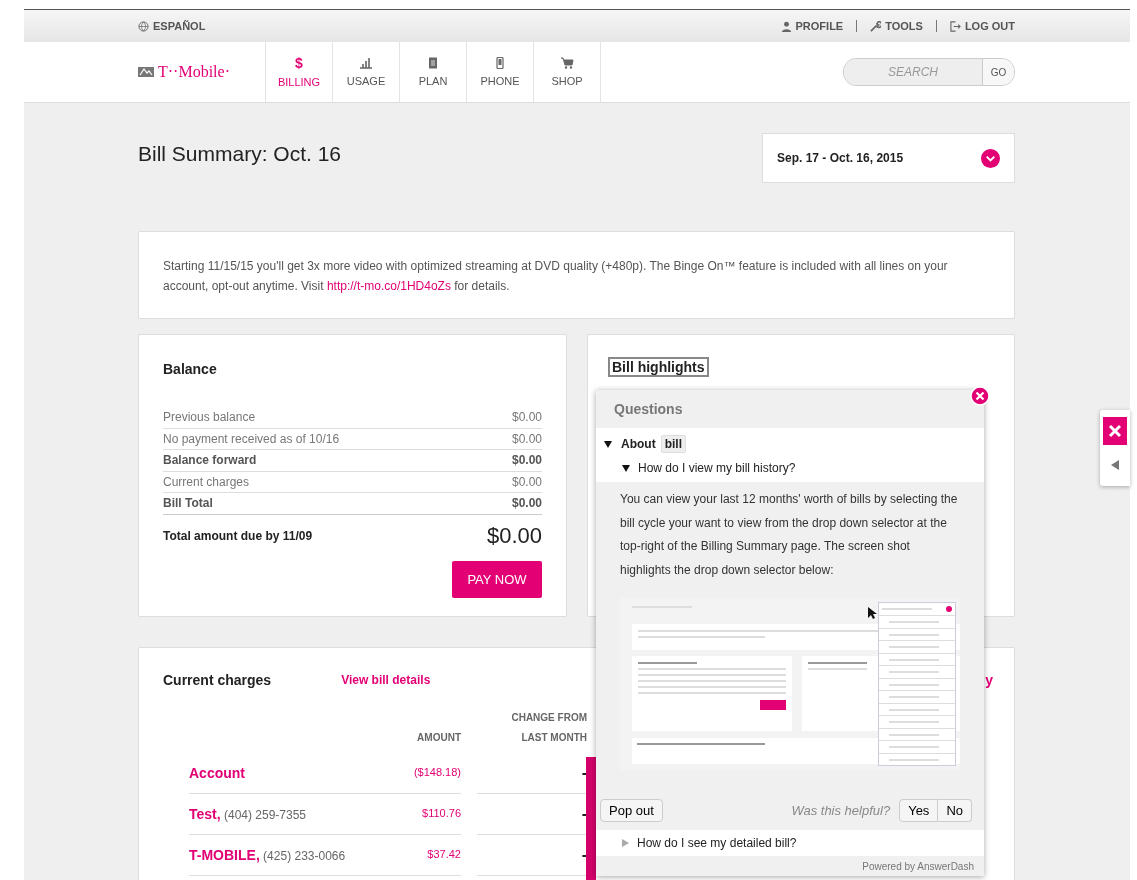 The image size is (1137, 880). Describe the element at coordinates (206, 482) in the screenshot. I see `balance-label: Current charges` at that location.